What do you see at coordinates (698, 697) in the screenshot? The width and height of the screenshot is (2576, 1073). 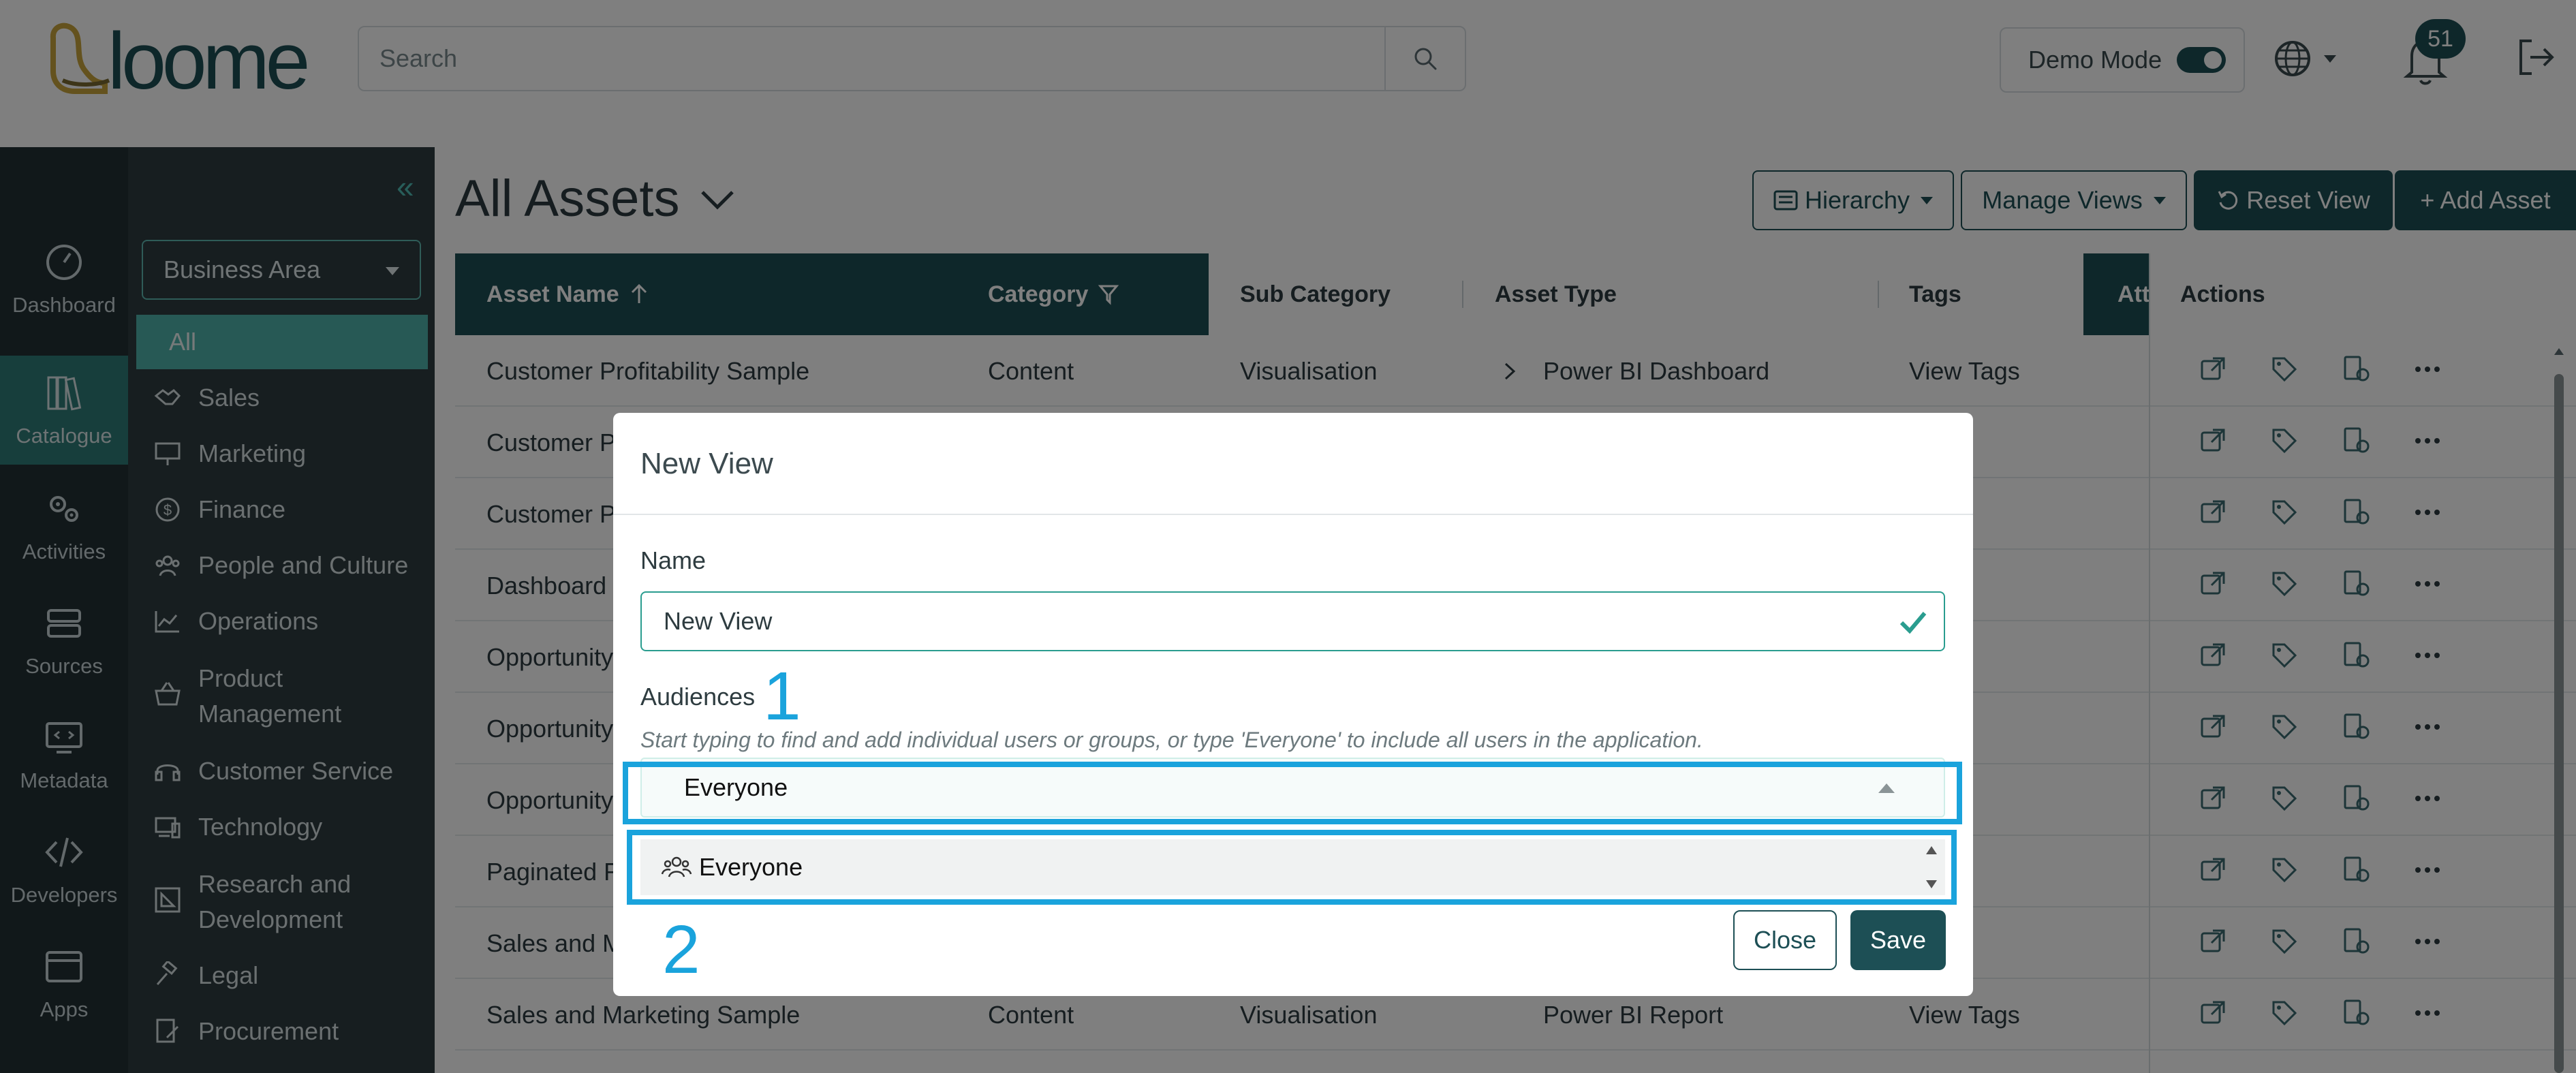 I see `audiences-label: Audiences` at bounding box center [698, 697].